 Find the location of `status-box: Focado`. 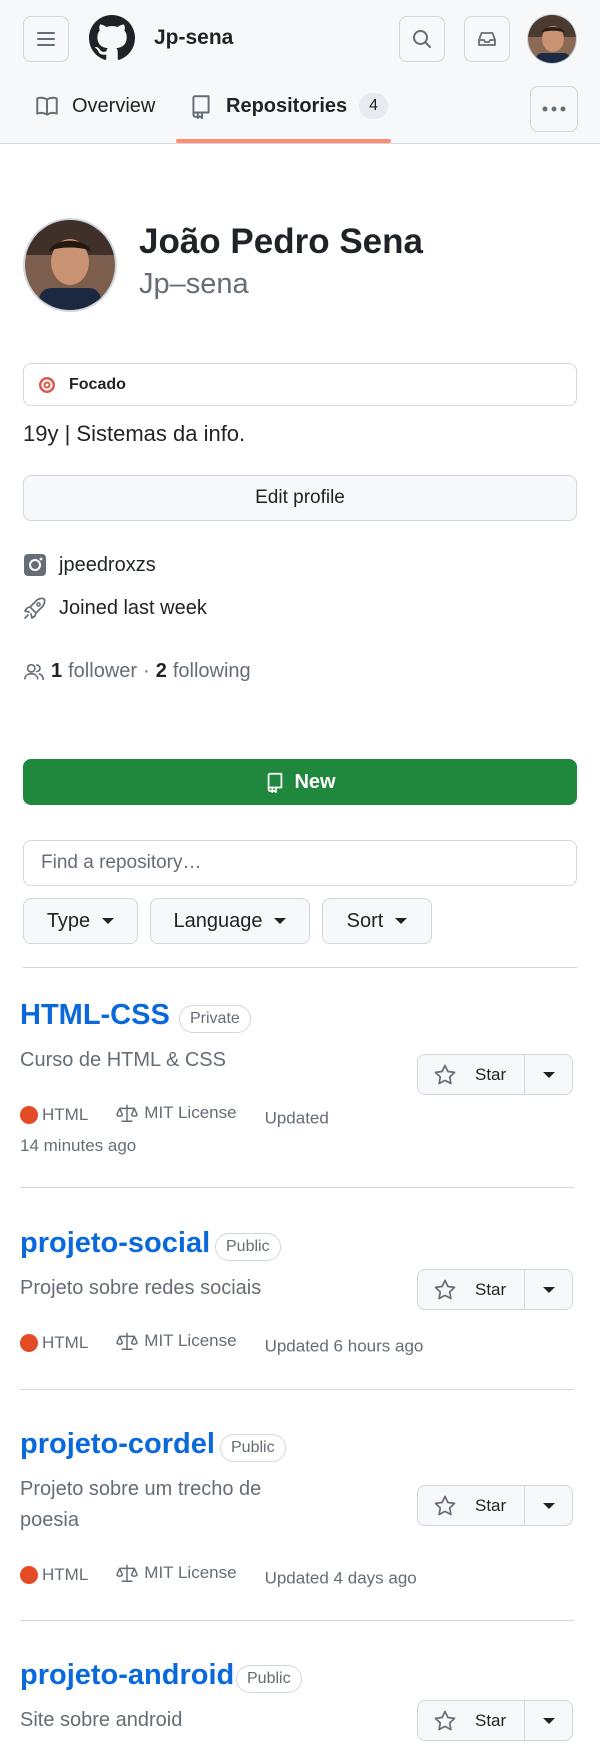

status-box: Focado is located at coordinates (300, 384).